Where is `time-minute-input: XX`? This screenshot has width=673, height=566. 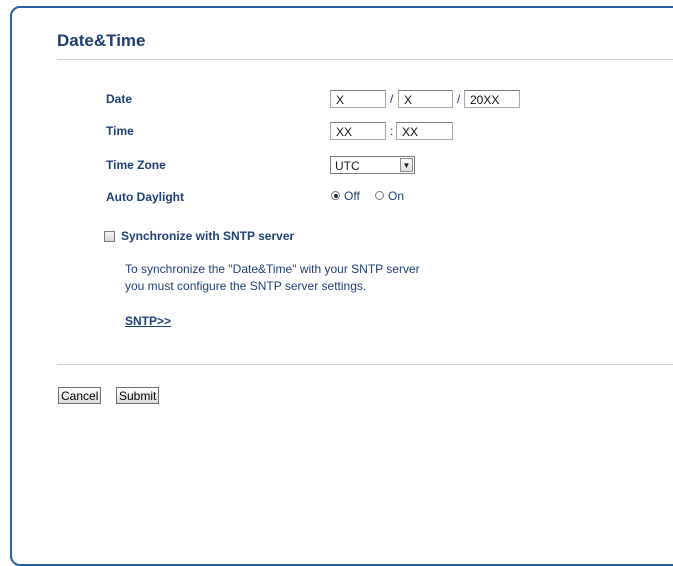
time-minute-input: XX is located at coordinates (424, 131).